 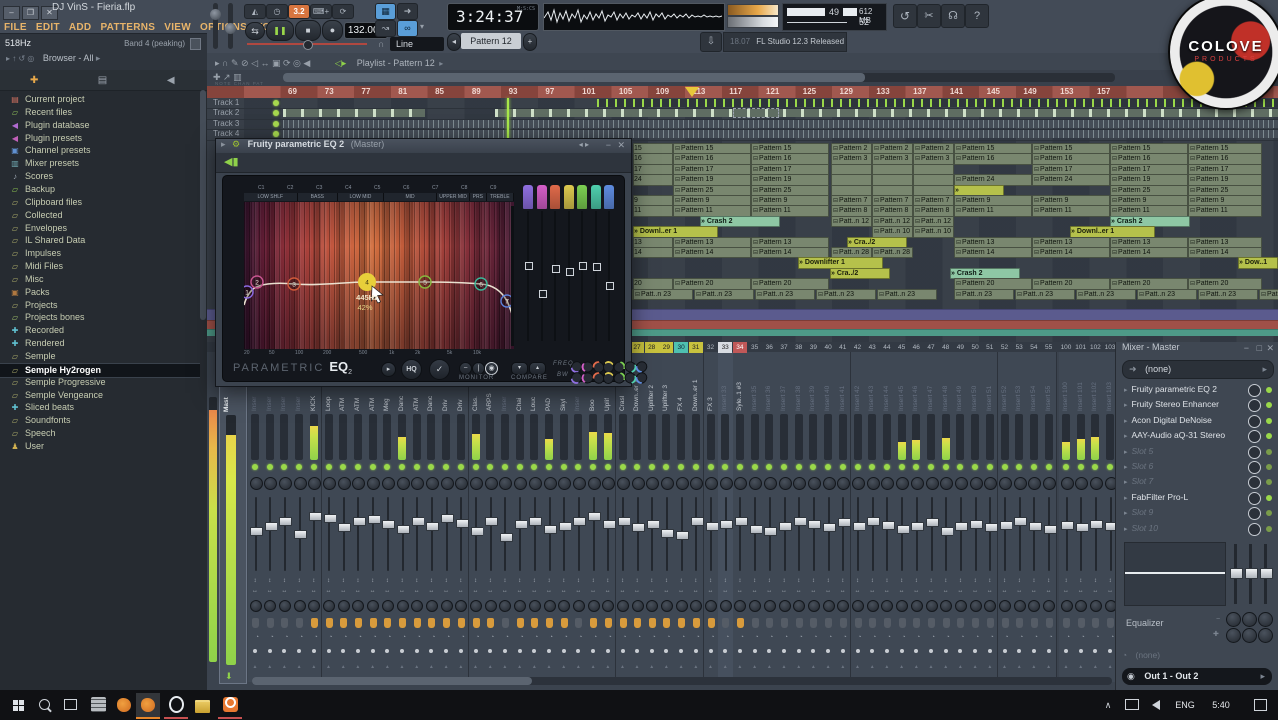 I want to click on mixer-strip-32: 32 FX 3 ↕ ↔ ◔ ▲, so click(x=711, y=513).